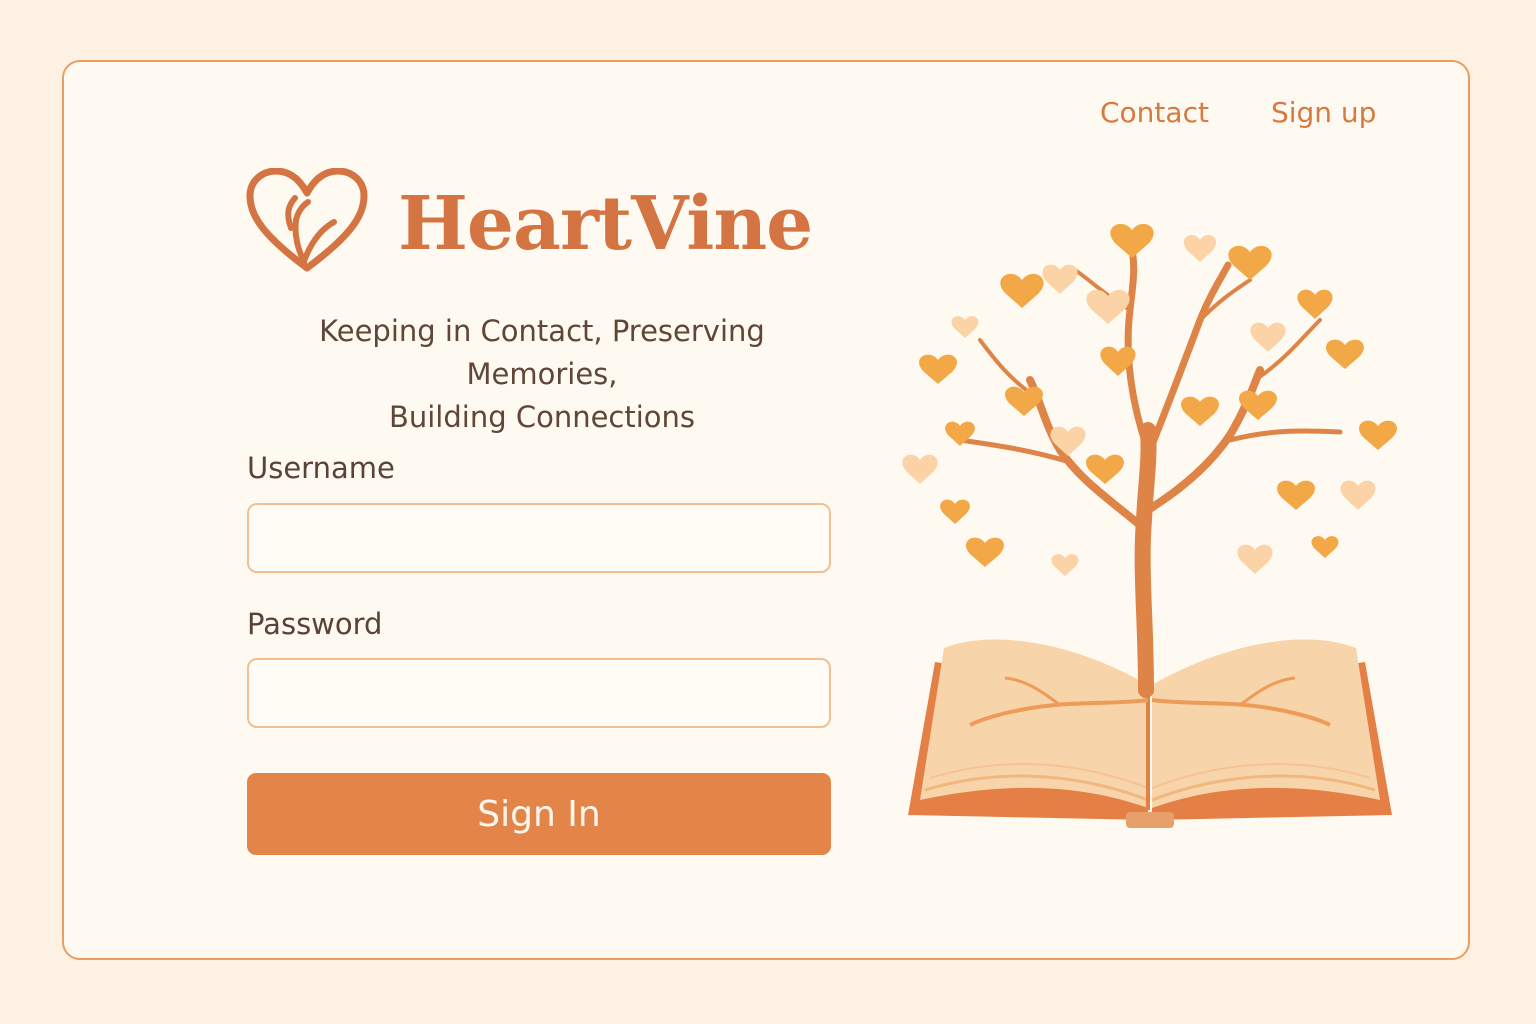 Image resolution: width=1536 pixels, height=1024 pixels. I want to click on brand-name: HeartVine, so click(605, 224).